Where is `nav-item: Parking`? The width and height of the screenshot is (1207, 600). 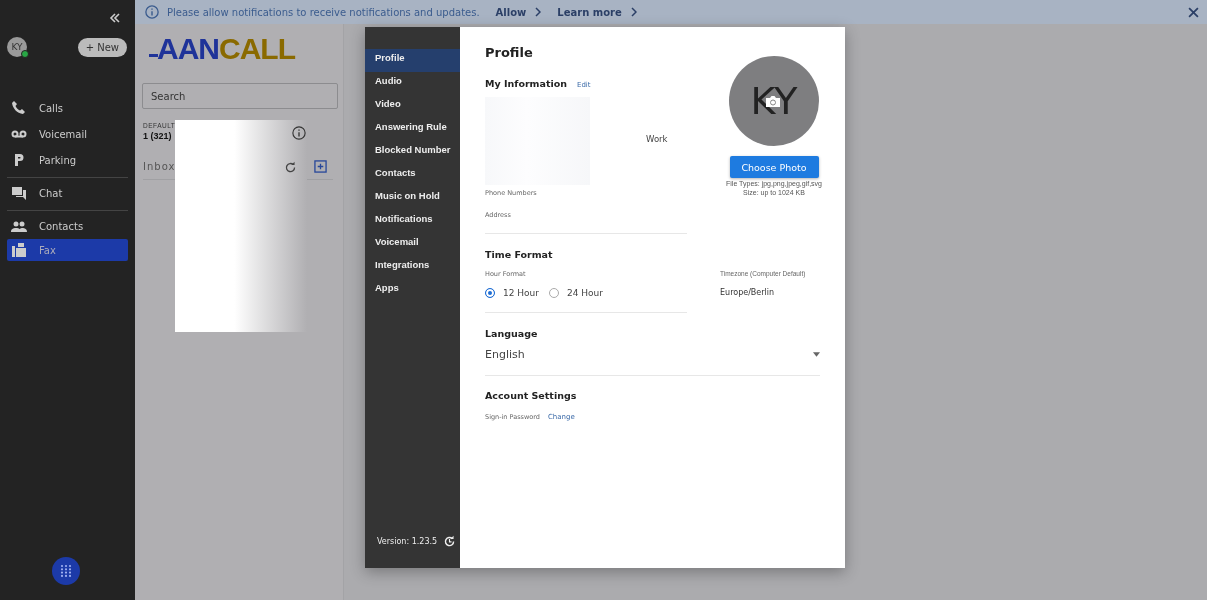 nav-item: Parking is located at coordinates (67, 160).